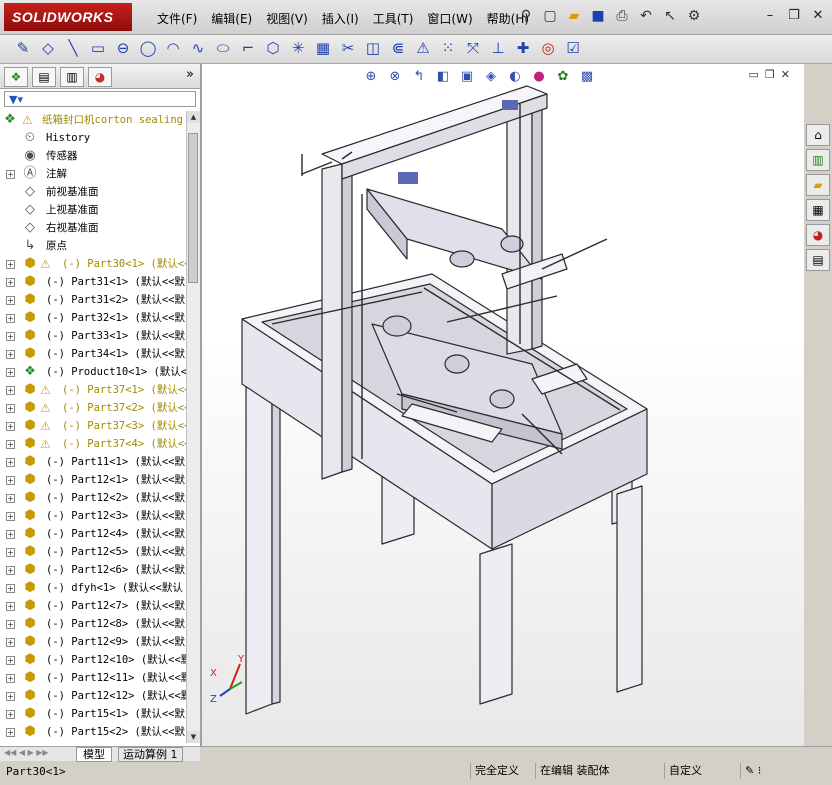 The height and width of the screenshot is (785, 832). Describe the element at coordinates (598, 16) in the screenshot. I see `save-icon: ■` at that location.